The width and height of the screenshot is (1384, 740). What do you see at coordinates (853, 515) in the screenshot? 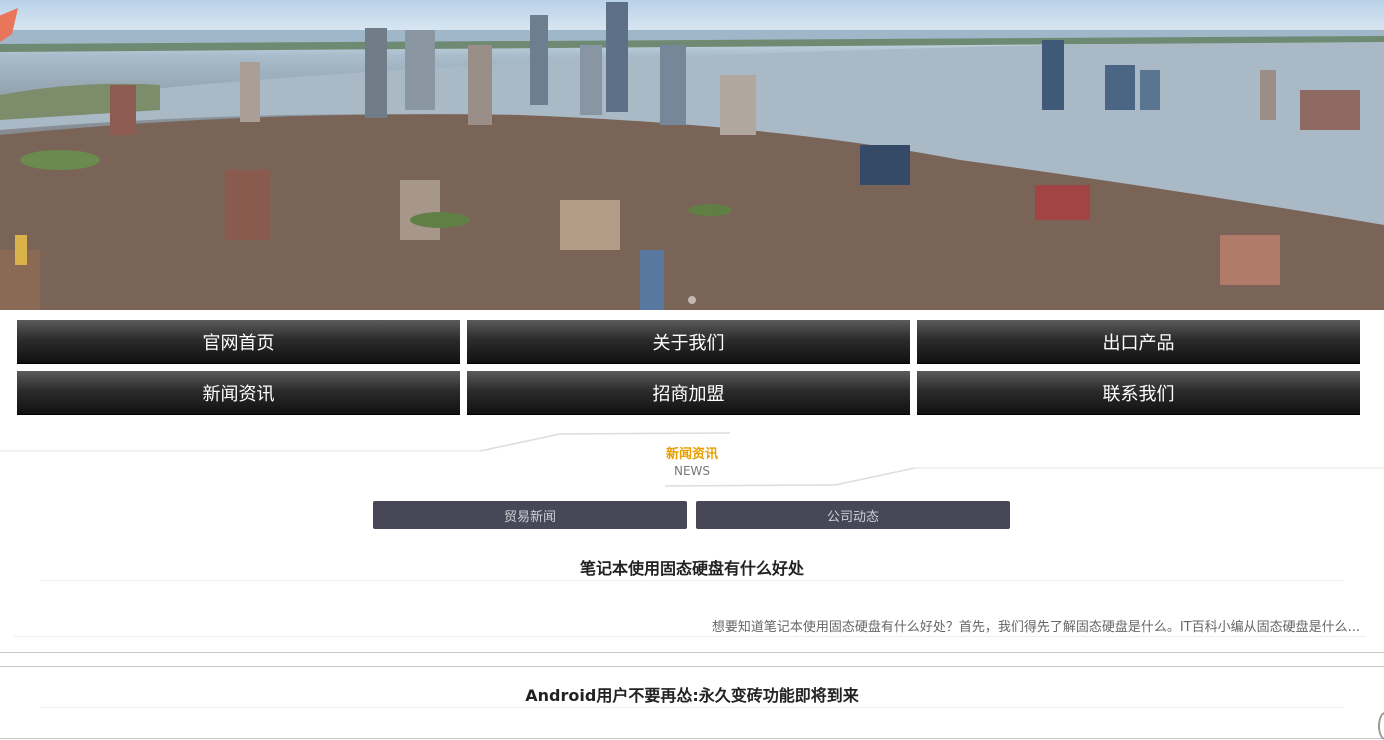
I see `tab-company-news: 公司动态` at bounding box center [853, 515].